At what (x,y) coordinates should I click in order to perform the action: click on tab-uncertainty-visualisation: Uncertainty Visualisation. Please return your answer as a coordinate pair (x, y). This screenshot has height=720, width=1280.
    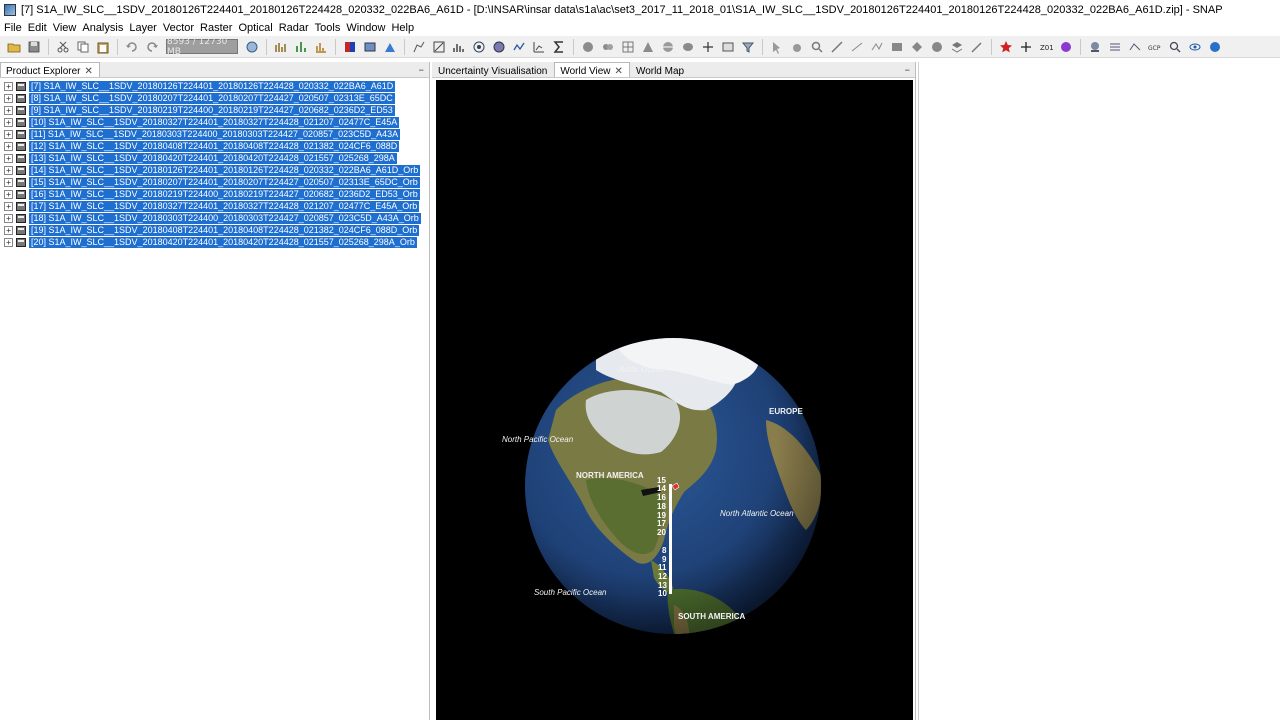
    Looking at the image, I should click on (493, 69).